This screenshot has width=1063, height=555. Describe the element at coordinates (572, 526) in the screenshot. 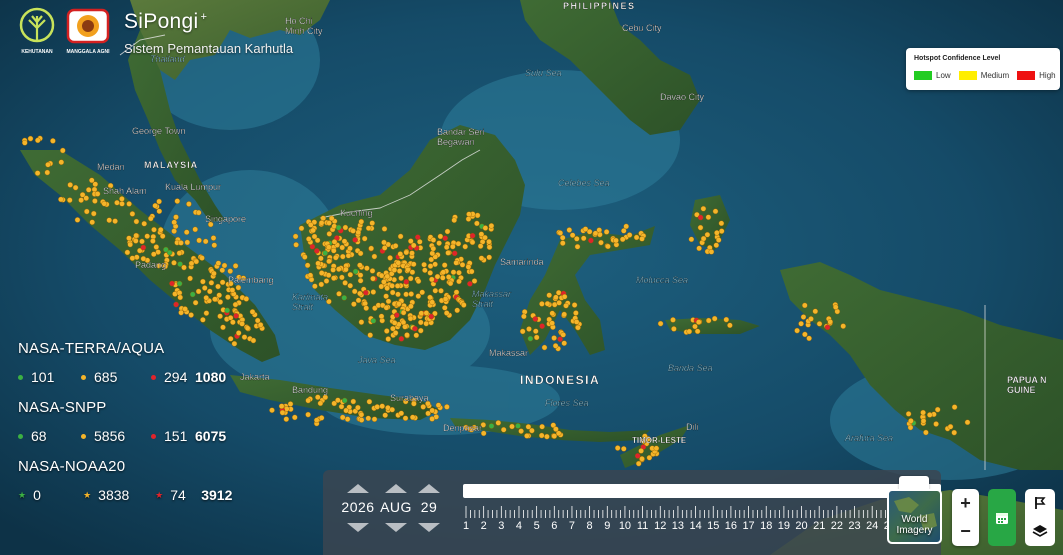

I see `day-label: 7` at that location.